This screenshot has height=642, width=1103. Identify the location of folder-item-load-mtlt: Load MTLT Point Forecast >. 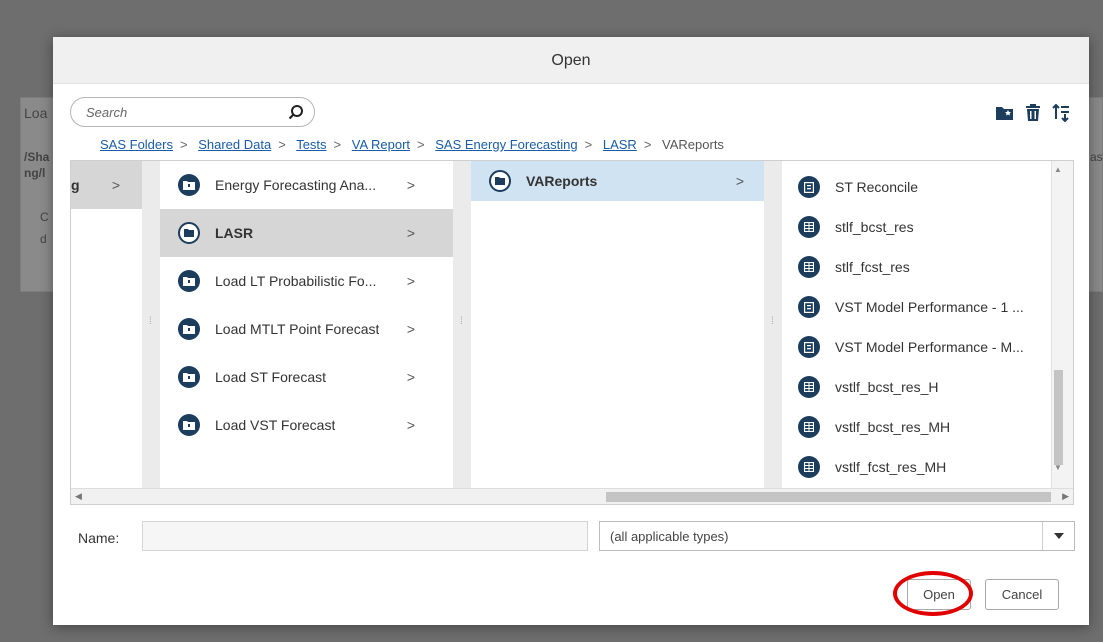
(306, 329).